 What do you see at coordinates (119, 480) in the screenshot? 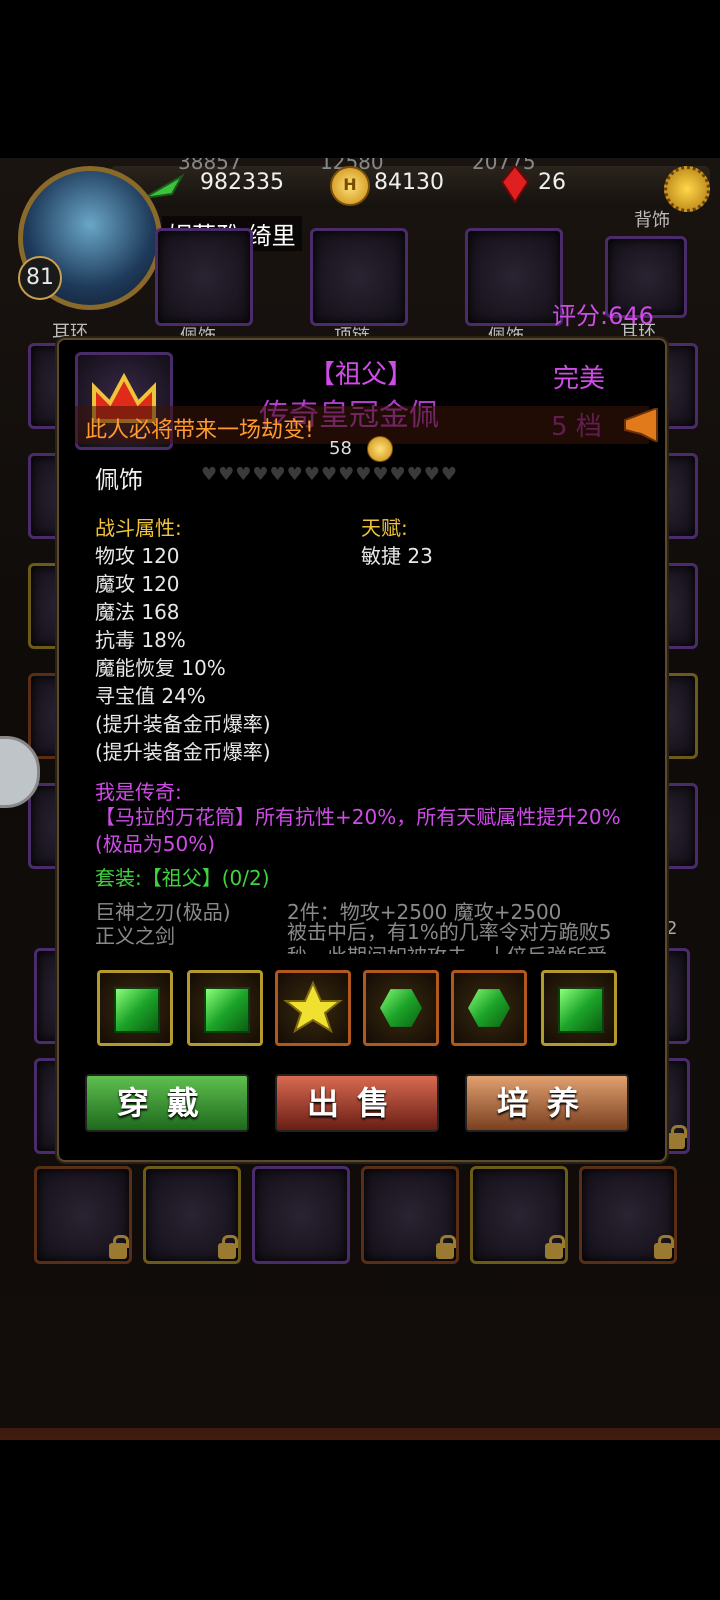
I see `item-type: 佩饰` at bounding box center [119, 480].